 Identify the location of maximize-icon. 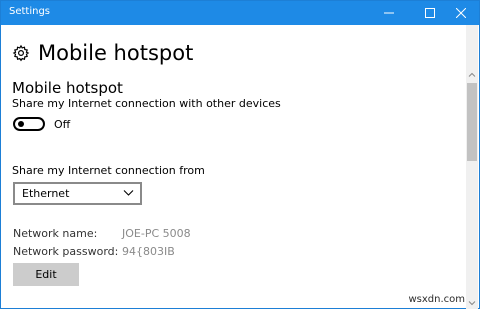
(430, 13).